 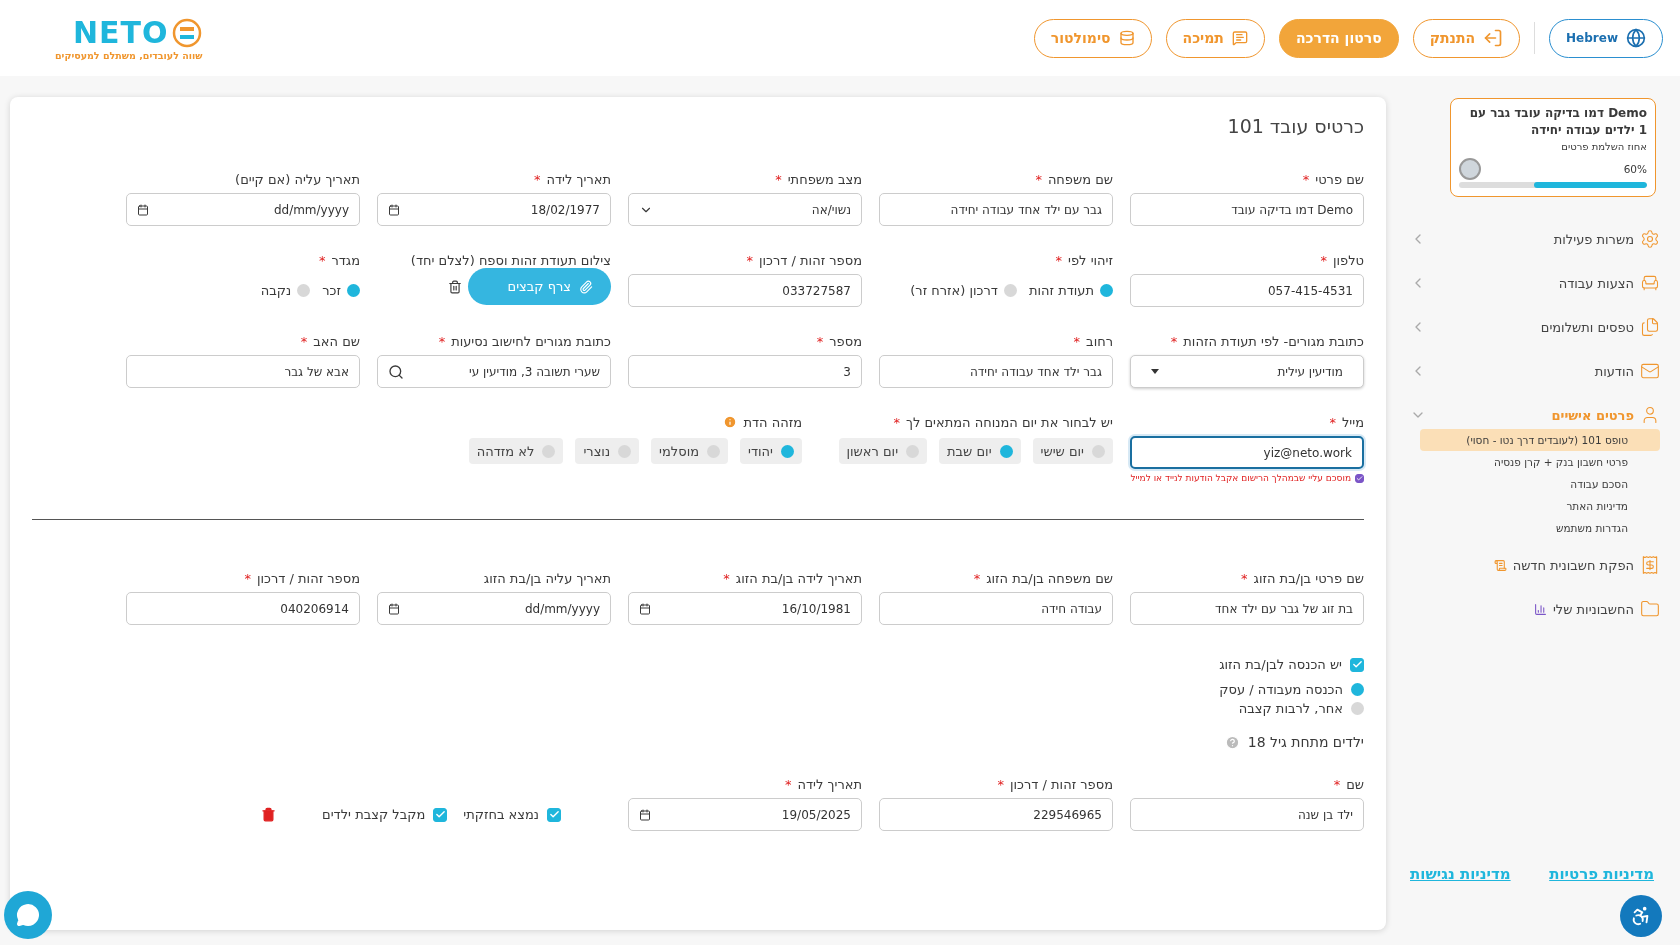 I want to click on select-field: מודיעין עילית, so click(x=1247, y=371).